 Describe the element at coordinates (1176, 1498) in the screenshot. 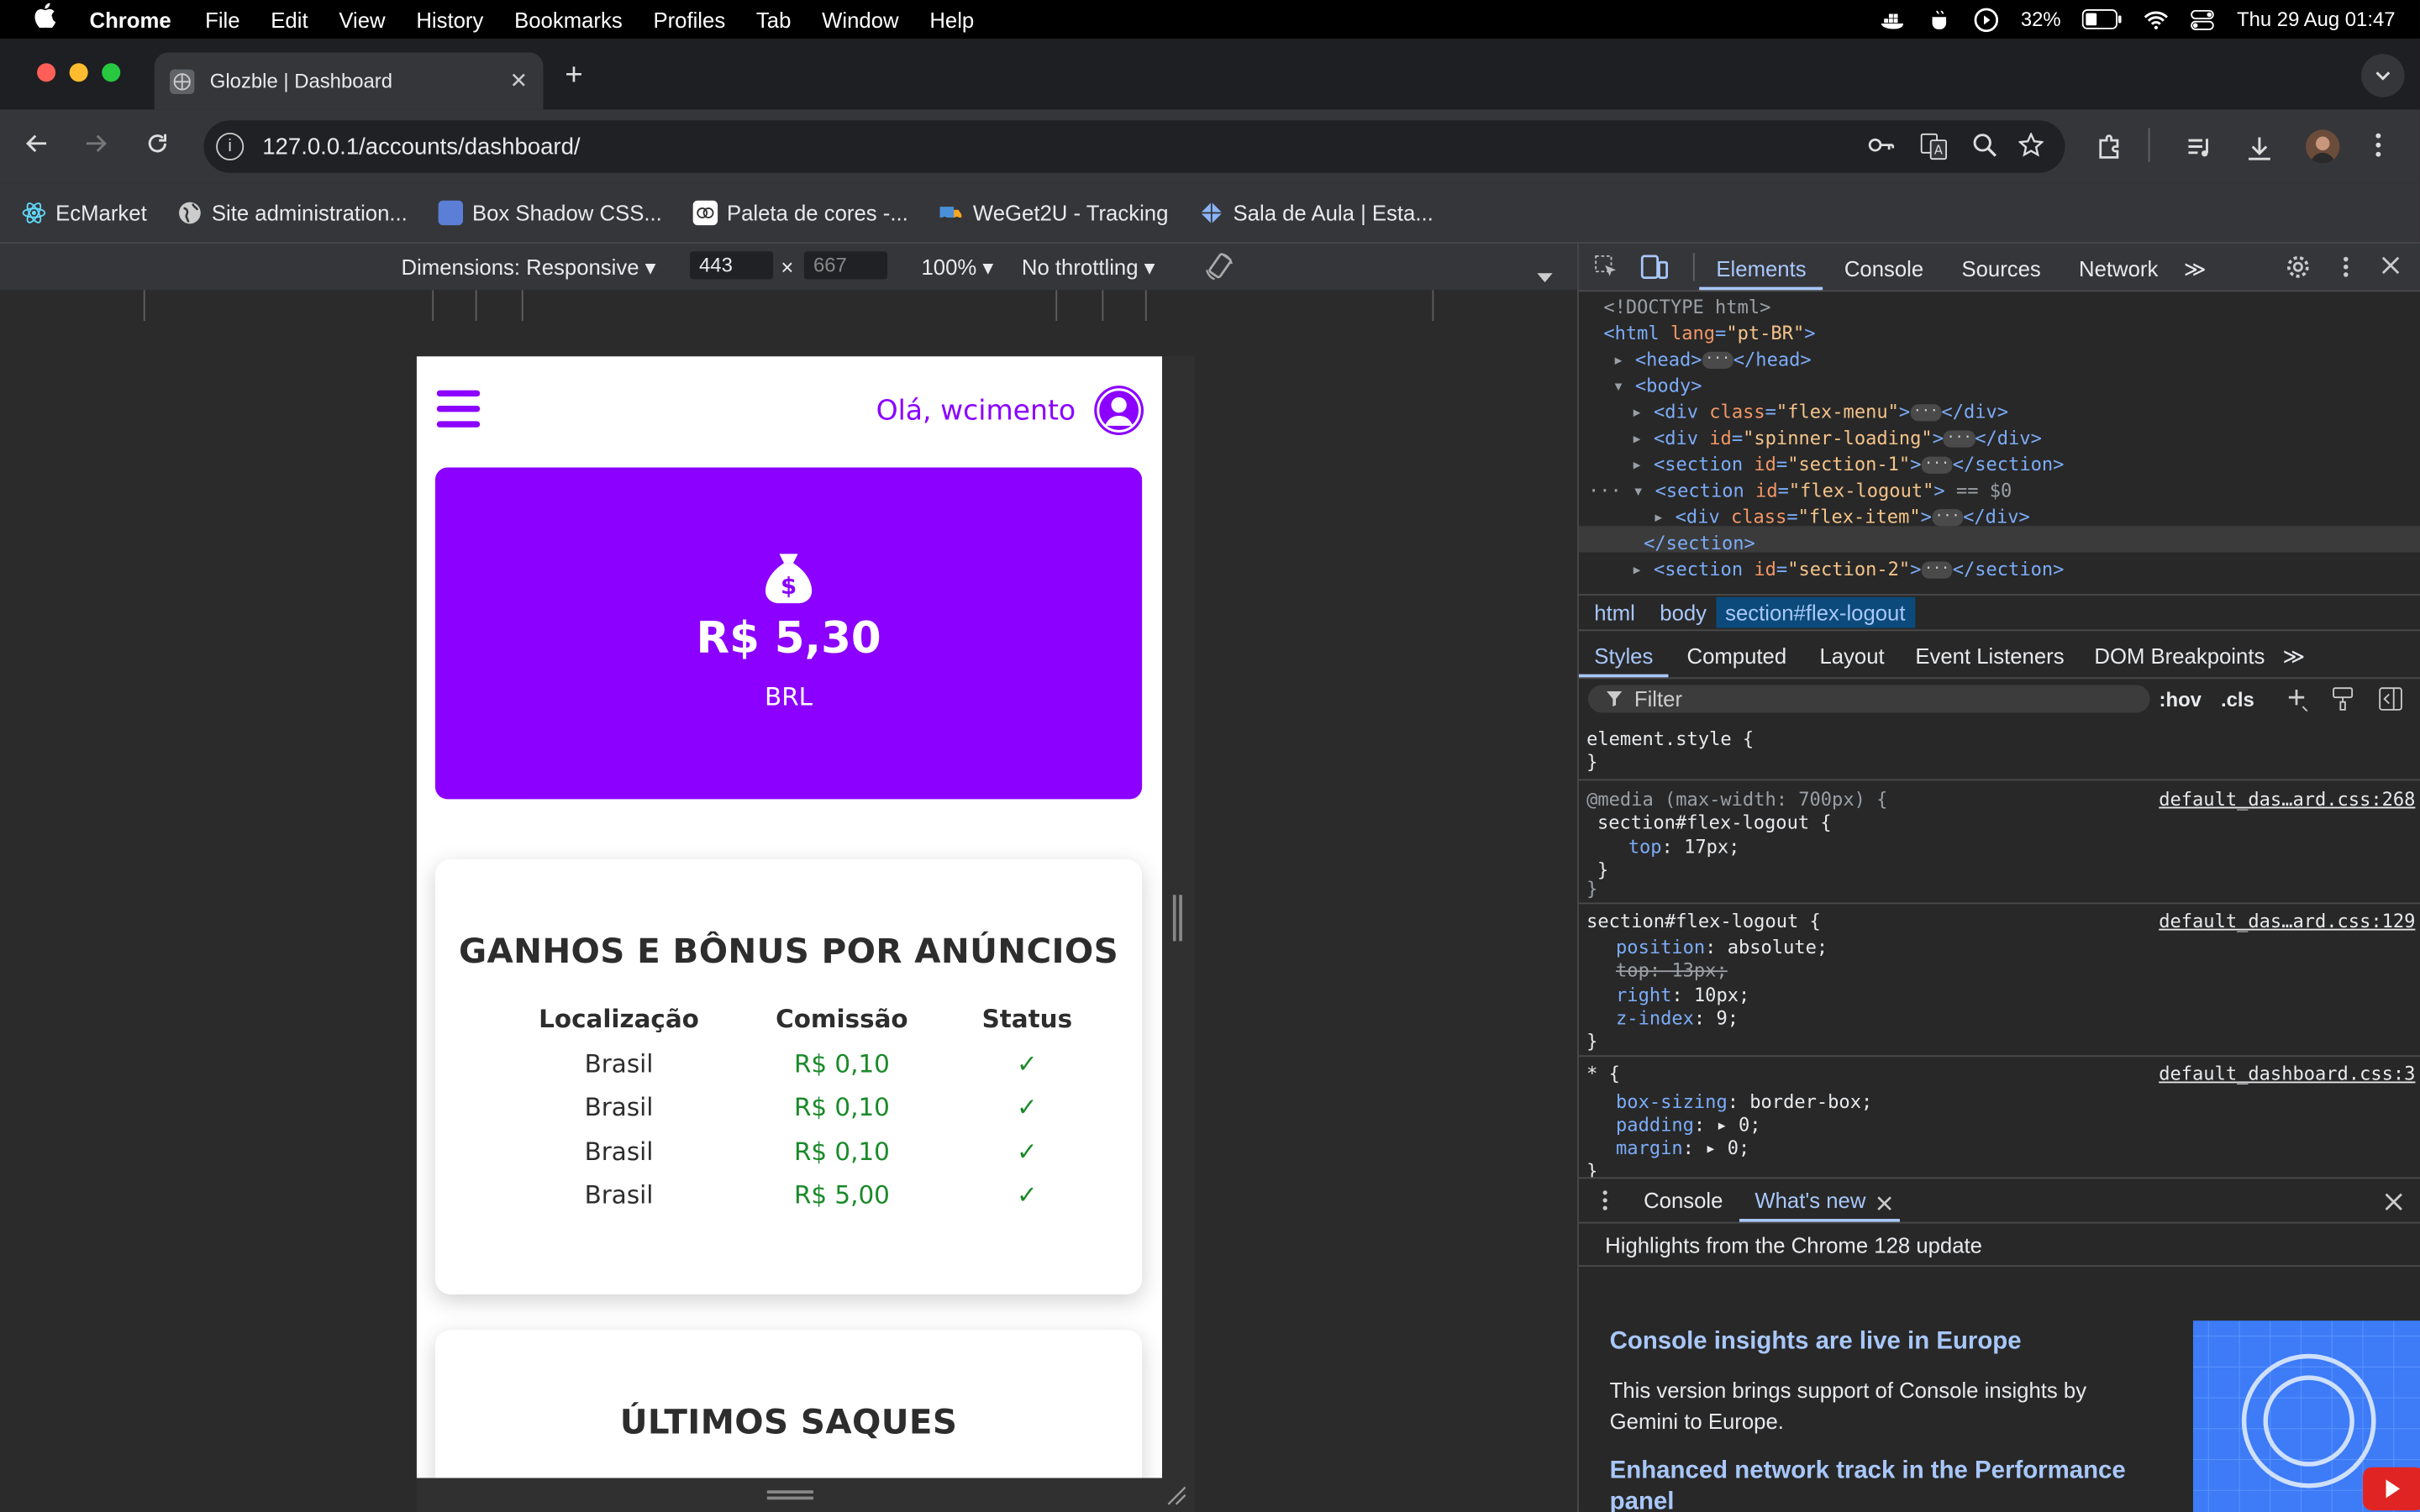

I see `corner-resize-icon` at that location.